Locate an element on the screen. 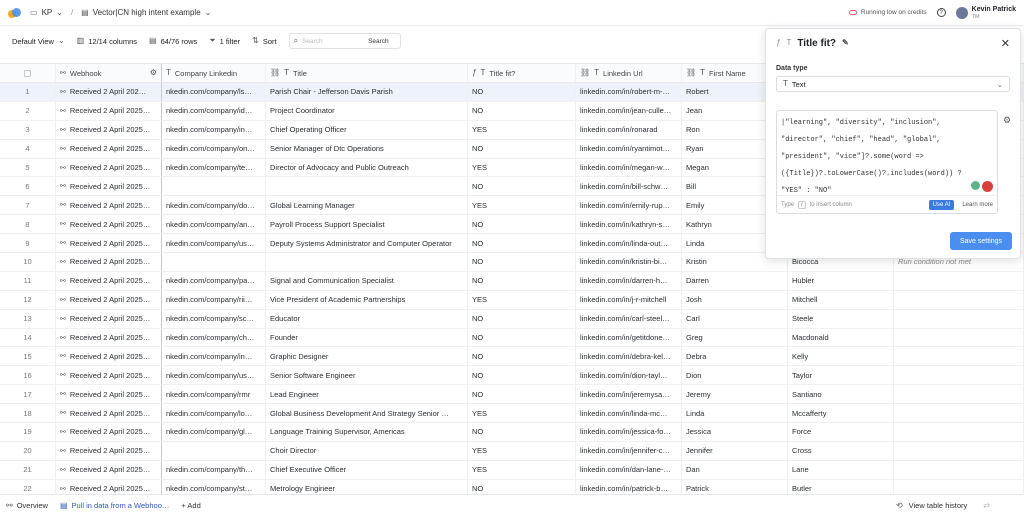 This screenshot has width=1024, height=516. header-linkedin-url: ⛓ T Linkedin Url is located at coordinates (629, 73).